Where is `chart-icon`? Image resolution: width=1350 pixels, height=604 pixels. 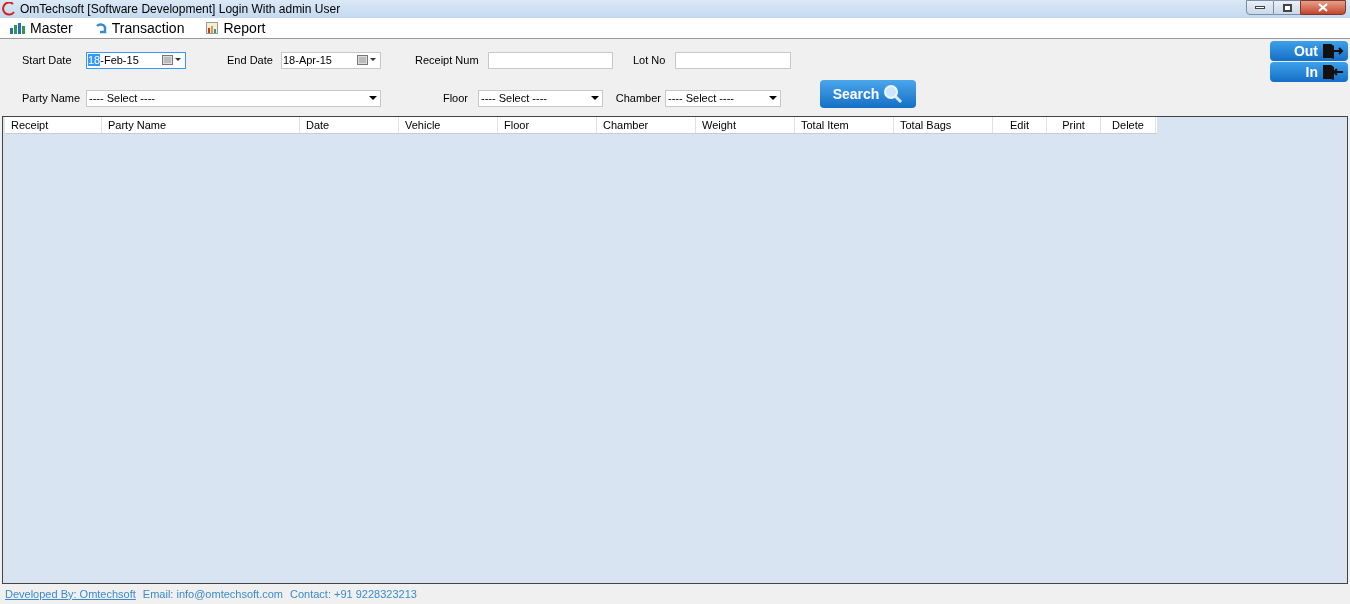 chart-icon is located at coordinates (17, 28).